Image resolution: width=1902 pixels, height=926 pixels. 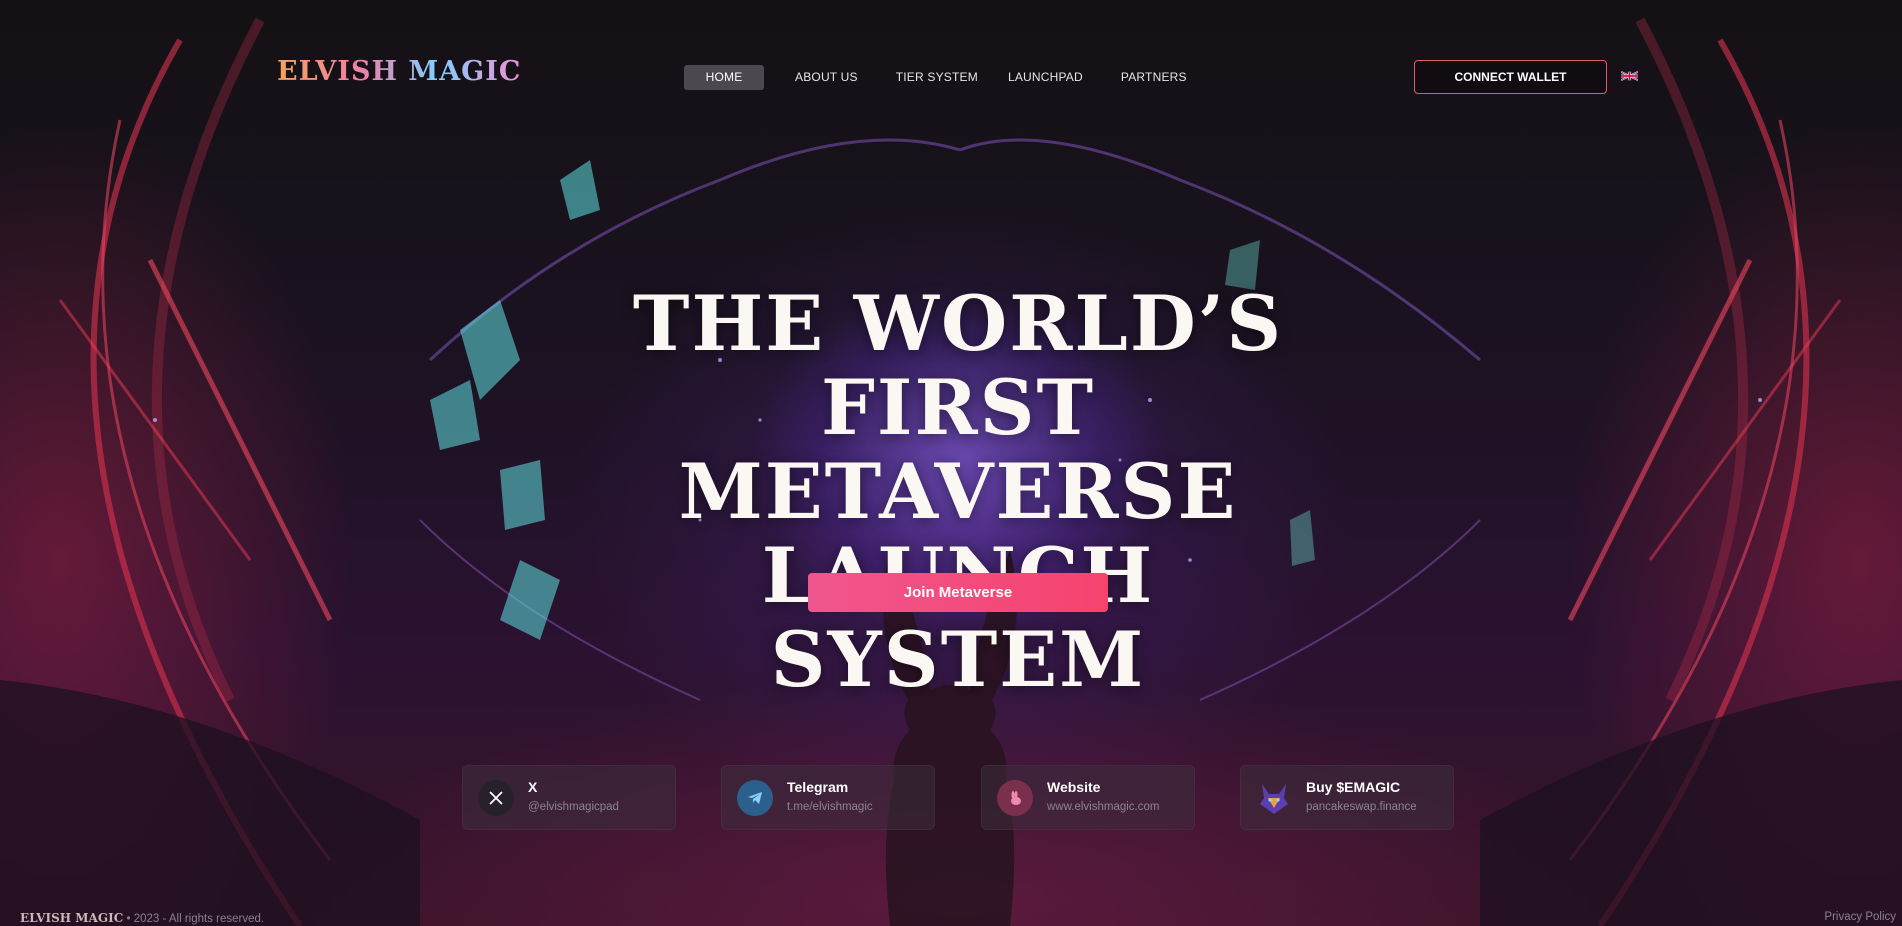 What do you see at coordinates (1045, 77) in the screenshot?
I see `nav-launchpad: LAUNCHPAD` at bounding box center [1045, 77].